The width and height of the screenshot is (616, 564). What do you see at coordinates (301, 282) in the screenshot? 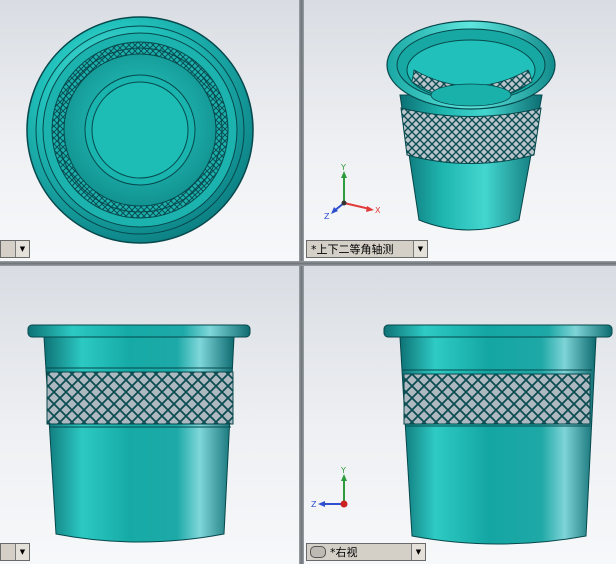
I see `viewport-vertical-splitter` at bounding box center [301, 282].